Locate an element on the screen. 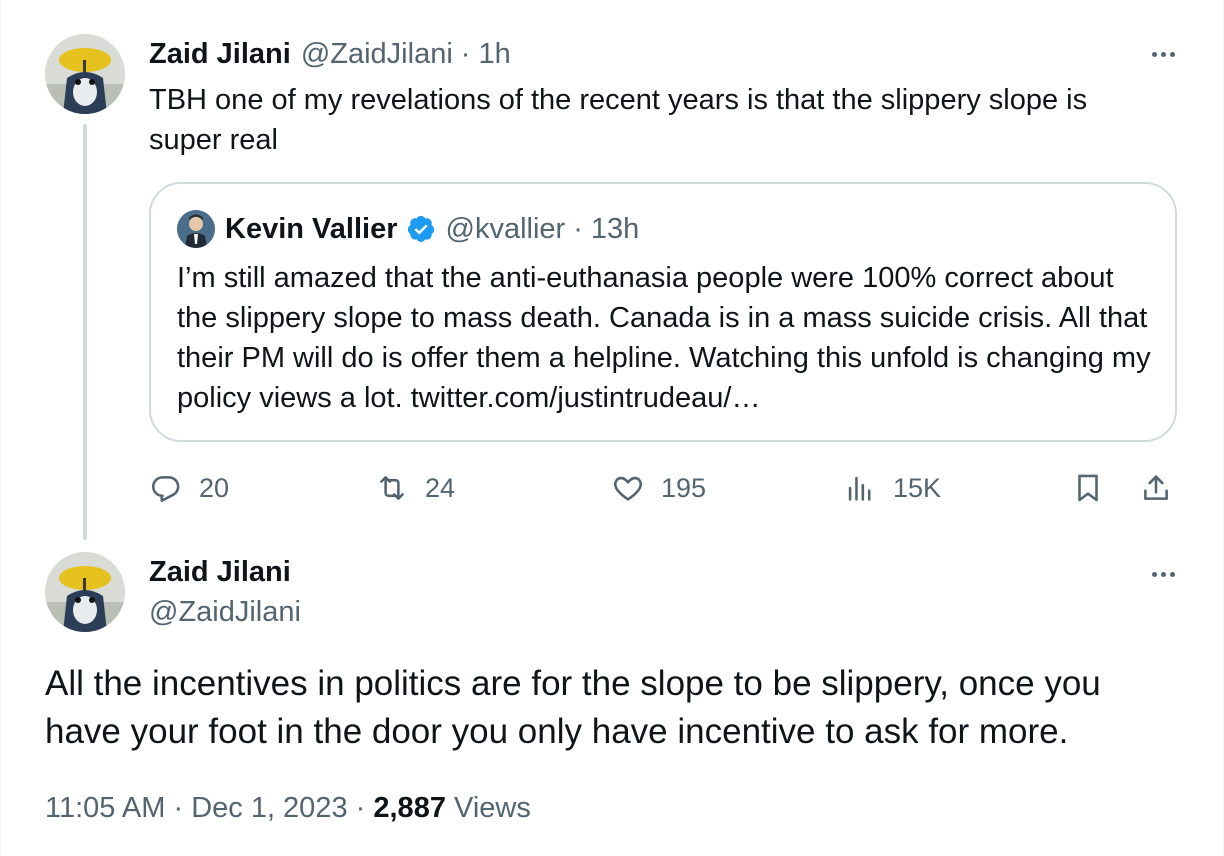 This screenshot has height=856, width=1224. quoted-tweet-header: Kevin Vallier @kvallier · 13h is located at coordinates (432, 229).